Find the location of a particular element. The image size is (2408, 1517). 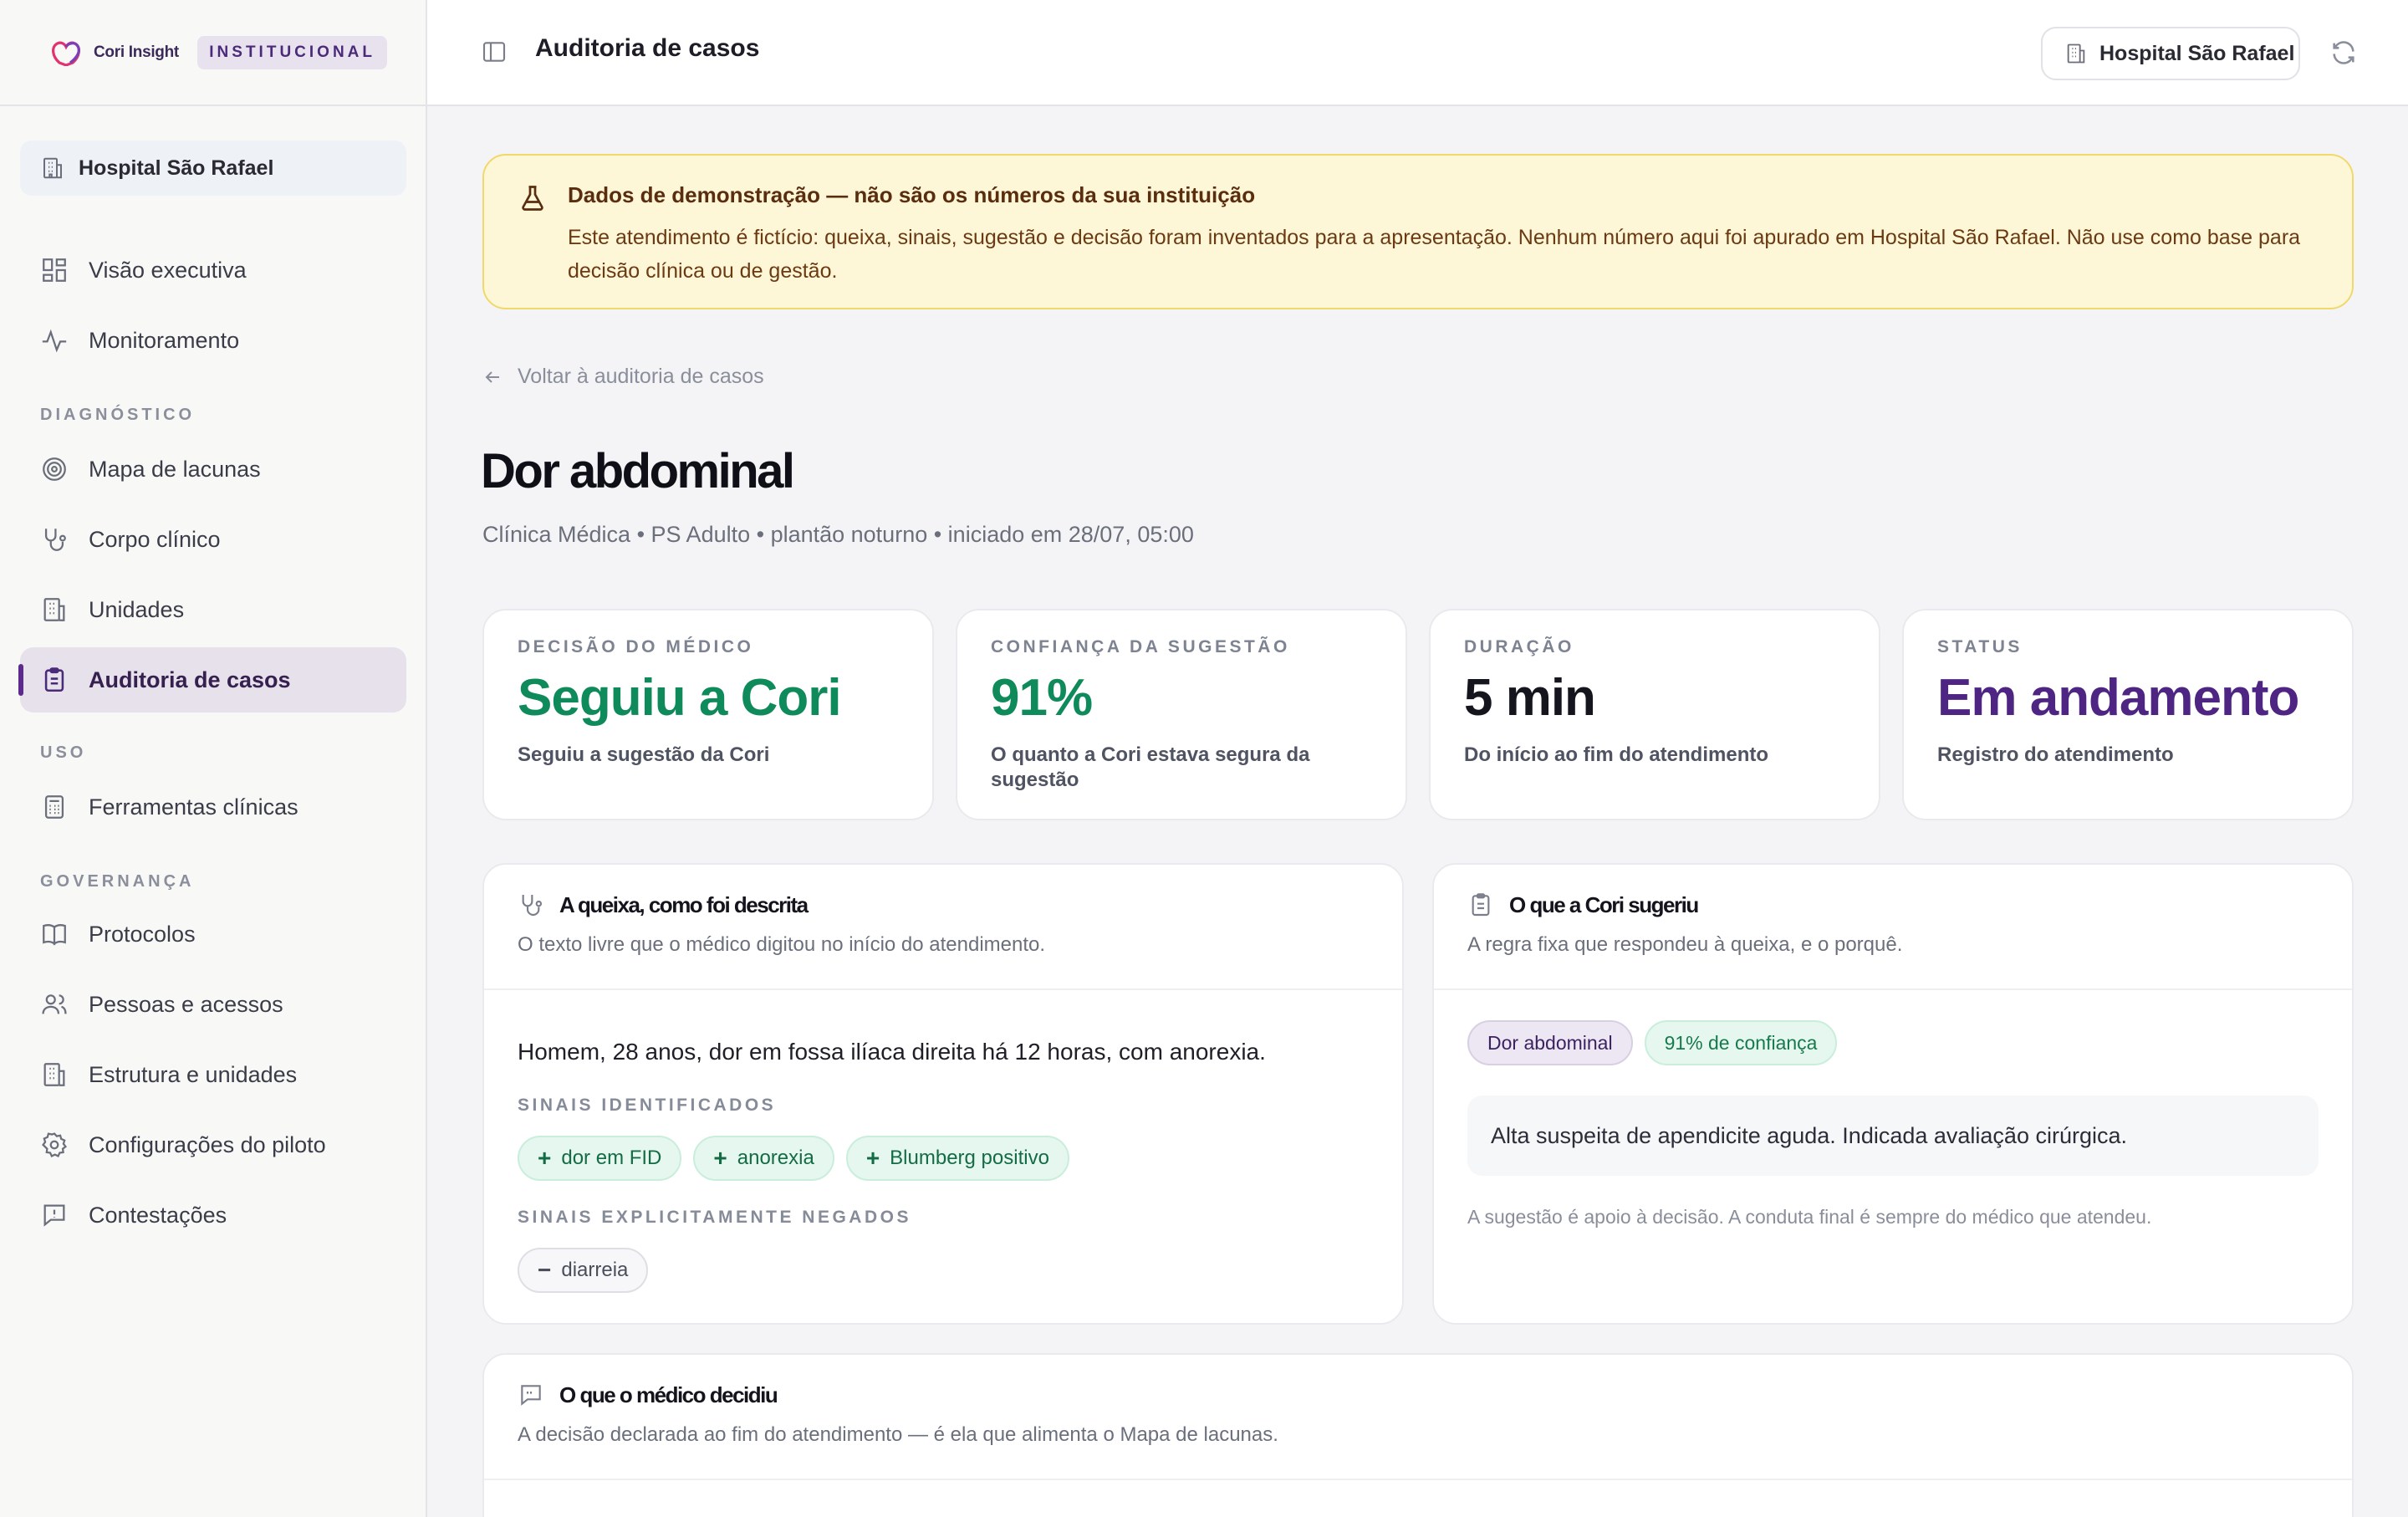

confidence-tag: 91% de confiança is located at coordinates (1741, 1042).